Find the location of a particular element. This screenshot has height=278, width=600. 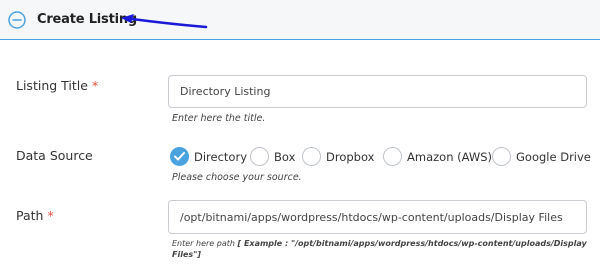

radio-option-amazon-aws: Amazon (AWS) is located at coordinates (438, 157).